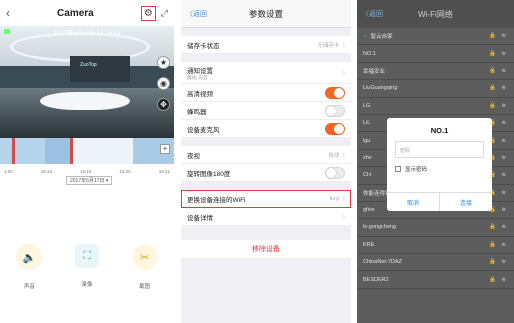  Describe the element at coordinates (413, 202) in the screenshot. I see `cancel-button: 取消` at that location.